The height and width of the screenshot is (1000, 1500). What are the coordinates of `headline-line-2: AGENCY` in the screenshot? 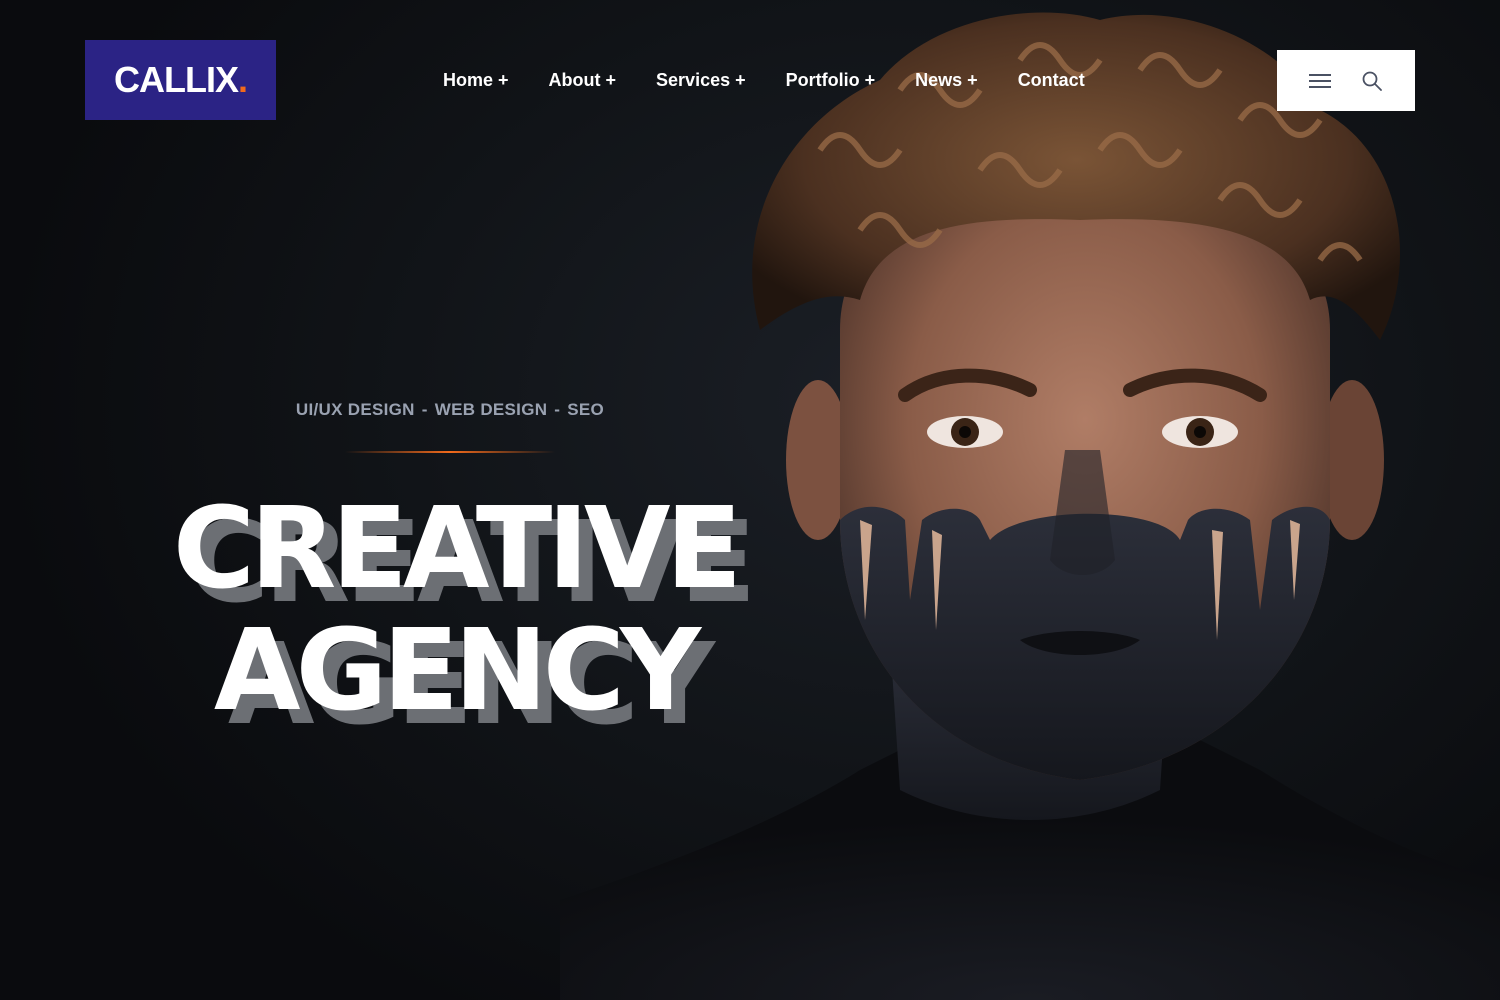 It's located at (457, 671).